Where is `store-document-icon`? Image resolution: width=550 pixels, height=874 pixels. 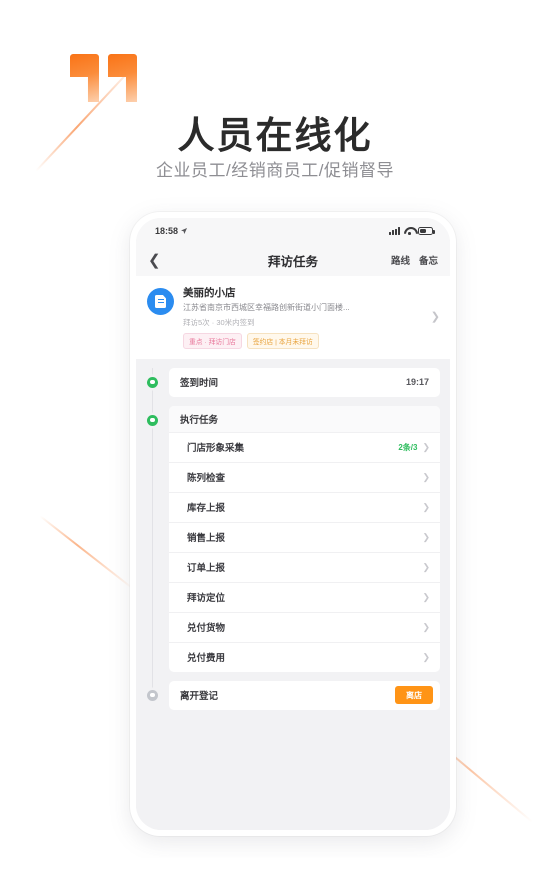
store-document-icon is located at coordinates (160, 301).